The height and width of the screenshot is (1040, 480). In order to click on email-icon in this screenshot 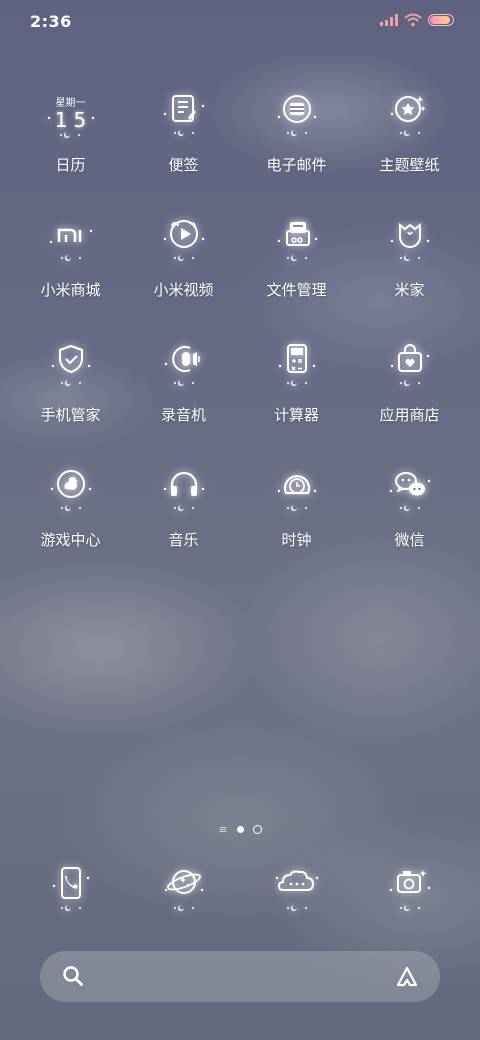, I will do `click(297, 114)`.